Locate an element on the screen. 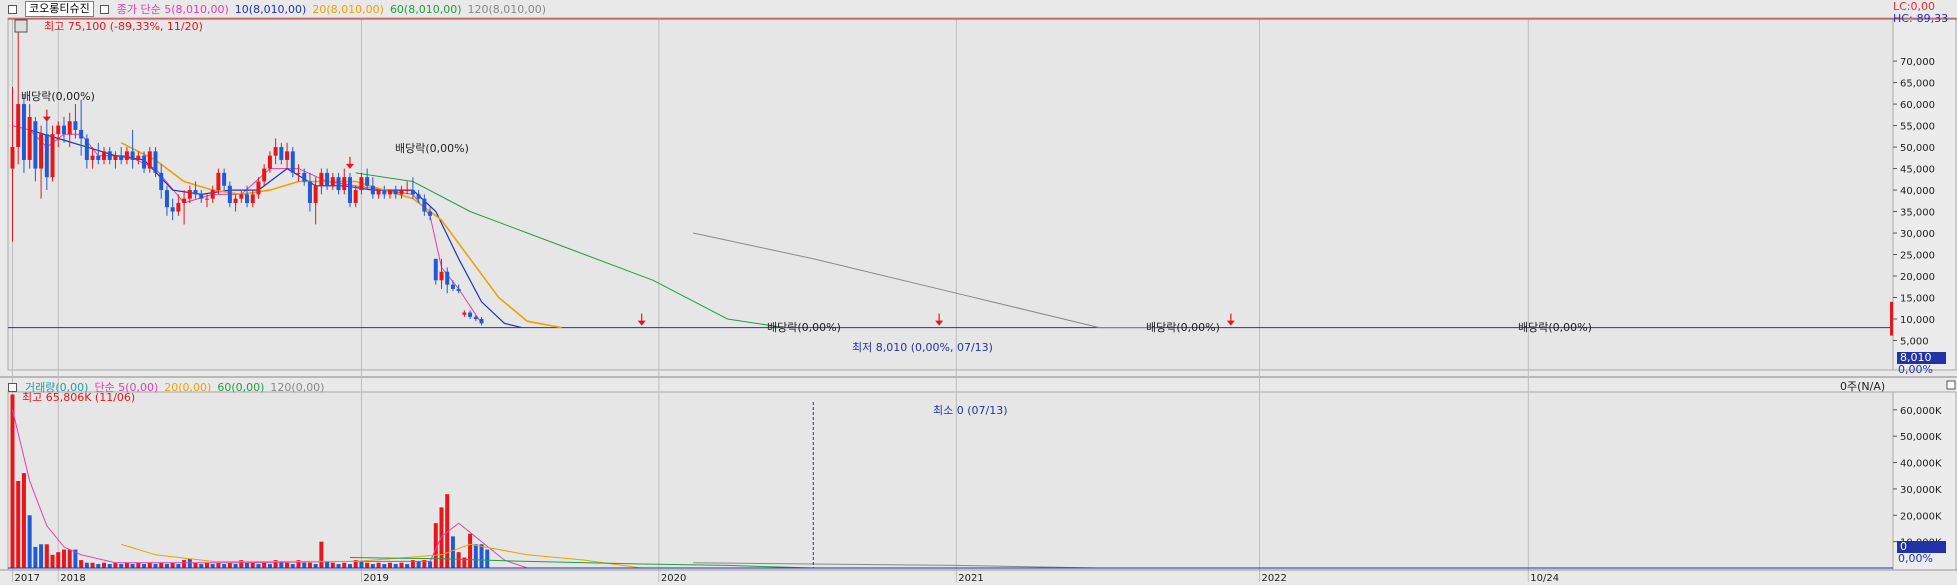  volume-toggle is located at coordinates (12, 387).